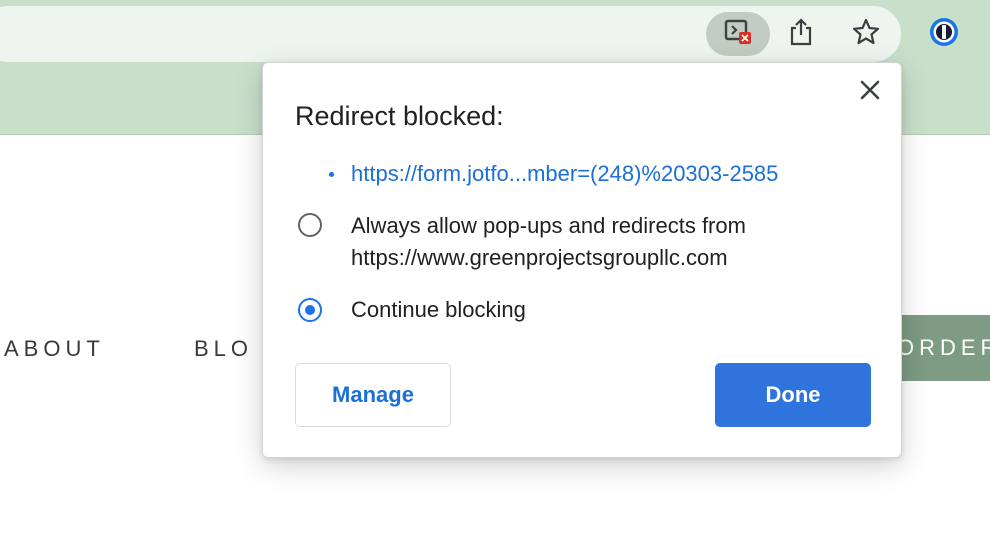 The height and width of the screenshot is (534, 990). What do you see at coordinates (548, 226) in the screenshot?
I see `always-allow-label: Always allow pop-ups and redirects from` at bounding box center [548, 226].